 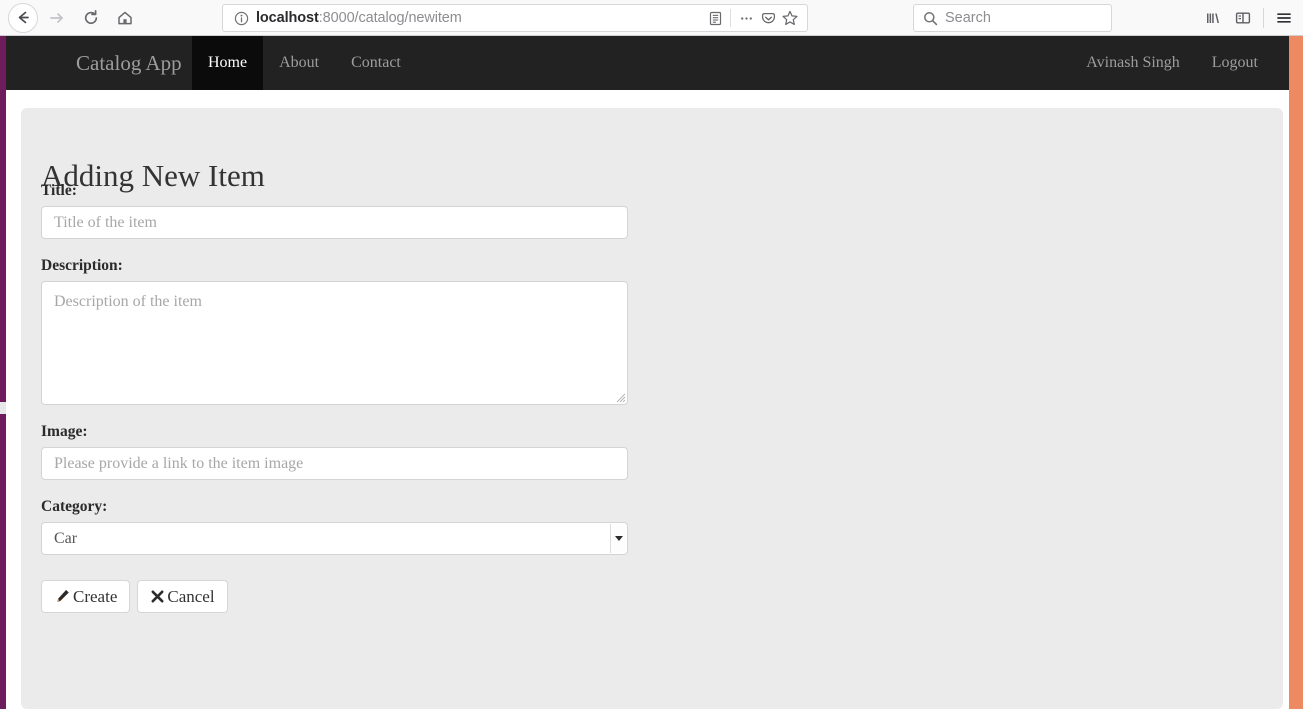 What do you see at coordinates (1243, 18) in the screenshot?
I see `sidebar-icon` at bounding box center [1243, 18].